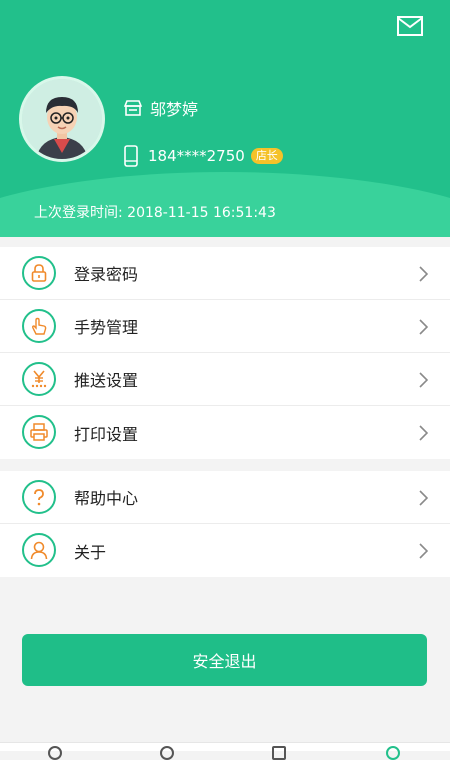 The image size is (450, 760). I want to click on tab-orders-icon, so click(167, 753).